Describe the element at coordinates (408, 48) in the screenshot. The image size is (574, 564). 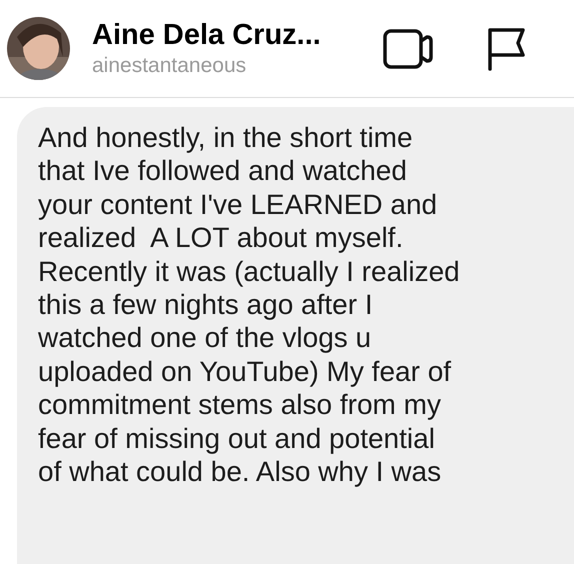
I see `video-camera-icon` at that location.